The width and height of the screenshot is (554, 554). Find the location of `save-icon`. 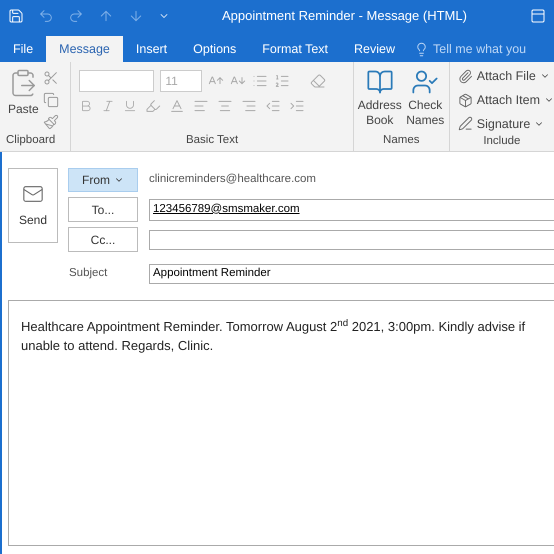

save-icon is located at coordinates (16, 16).